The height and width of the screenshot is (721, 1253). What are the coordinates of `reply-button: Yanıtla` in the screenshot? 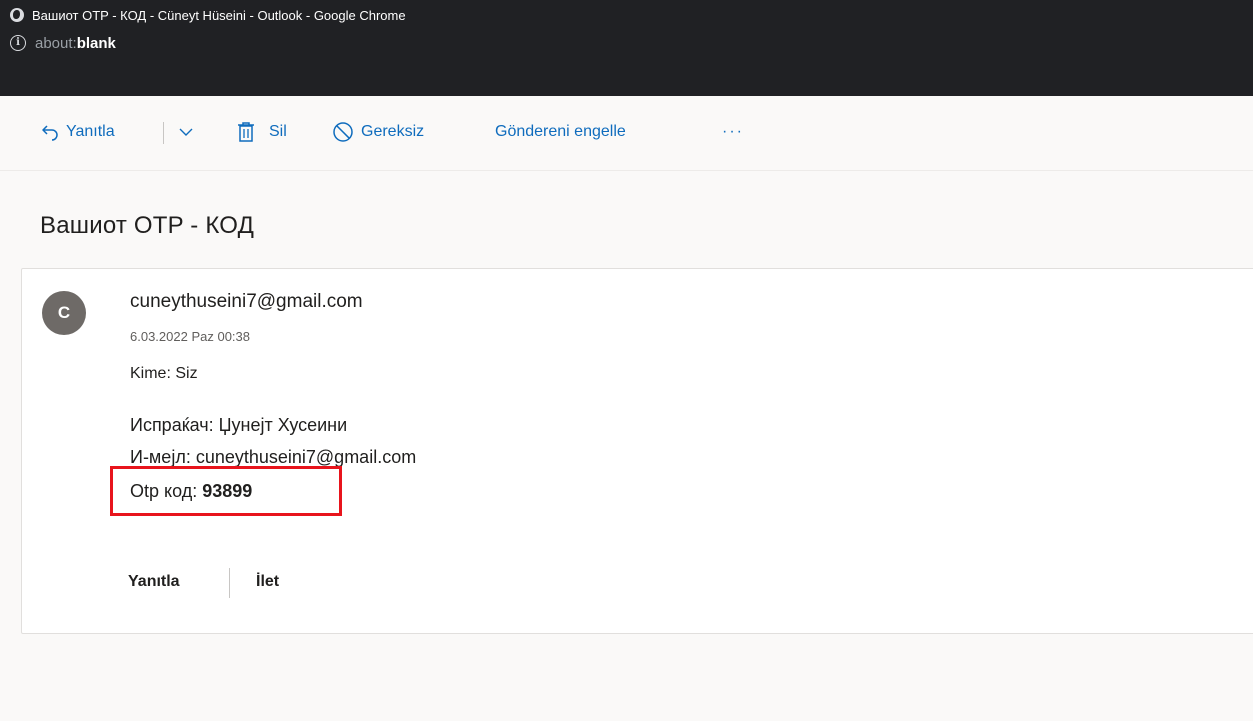 It's located at (77, 132).